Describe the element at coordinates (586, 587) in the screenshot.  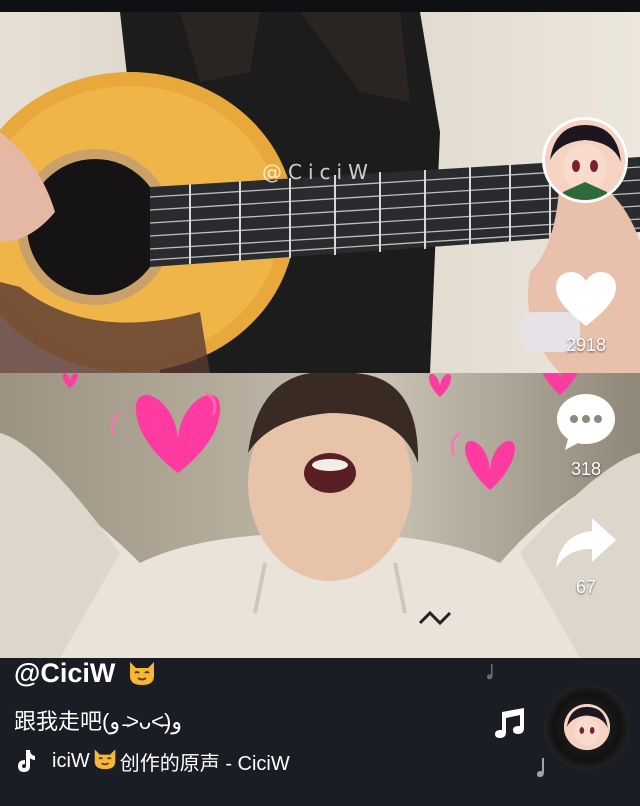
I see `share-count: 67` at that location.